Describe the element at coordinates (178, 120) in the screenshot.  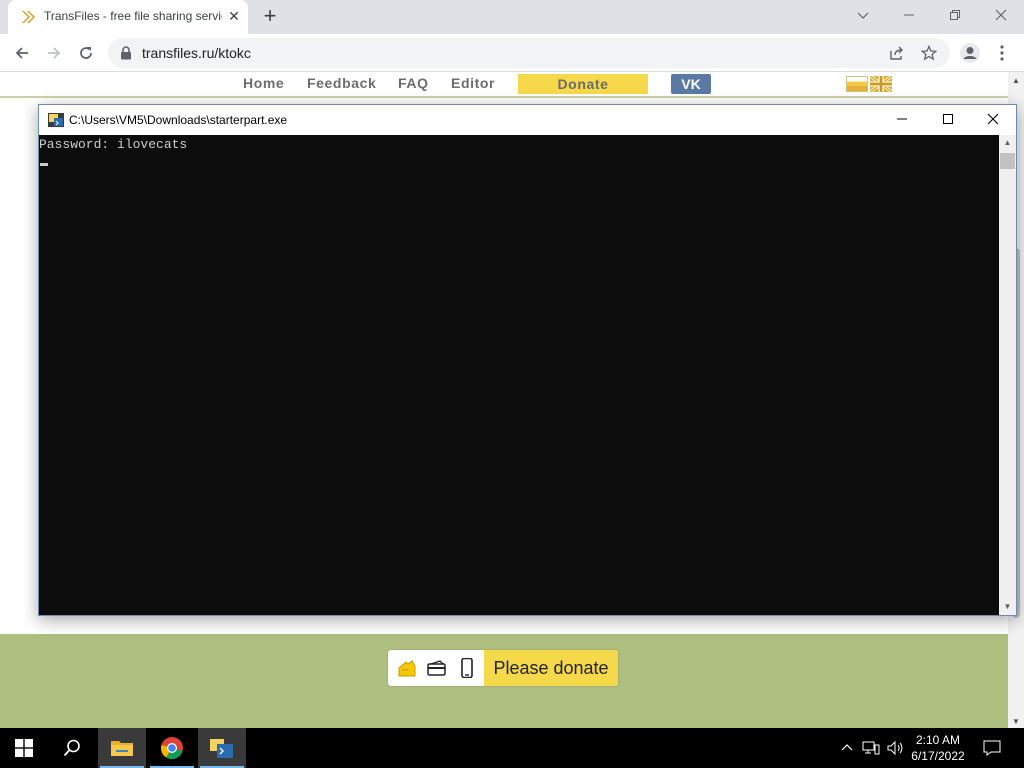
I see `console-title: C:\Users\VM5\Downloads\starterpart.exe` at that location.